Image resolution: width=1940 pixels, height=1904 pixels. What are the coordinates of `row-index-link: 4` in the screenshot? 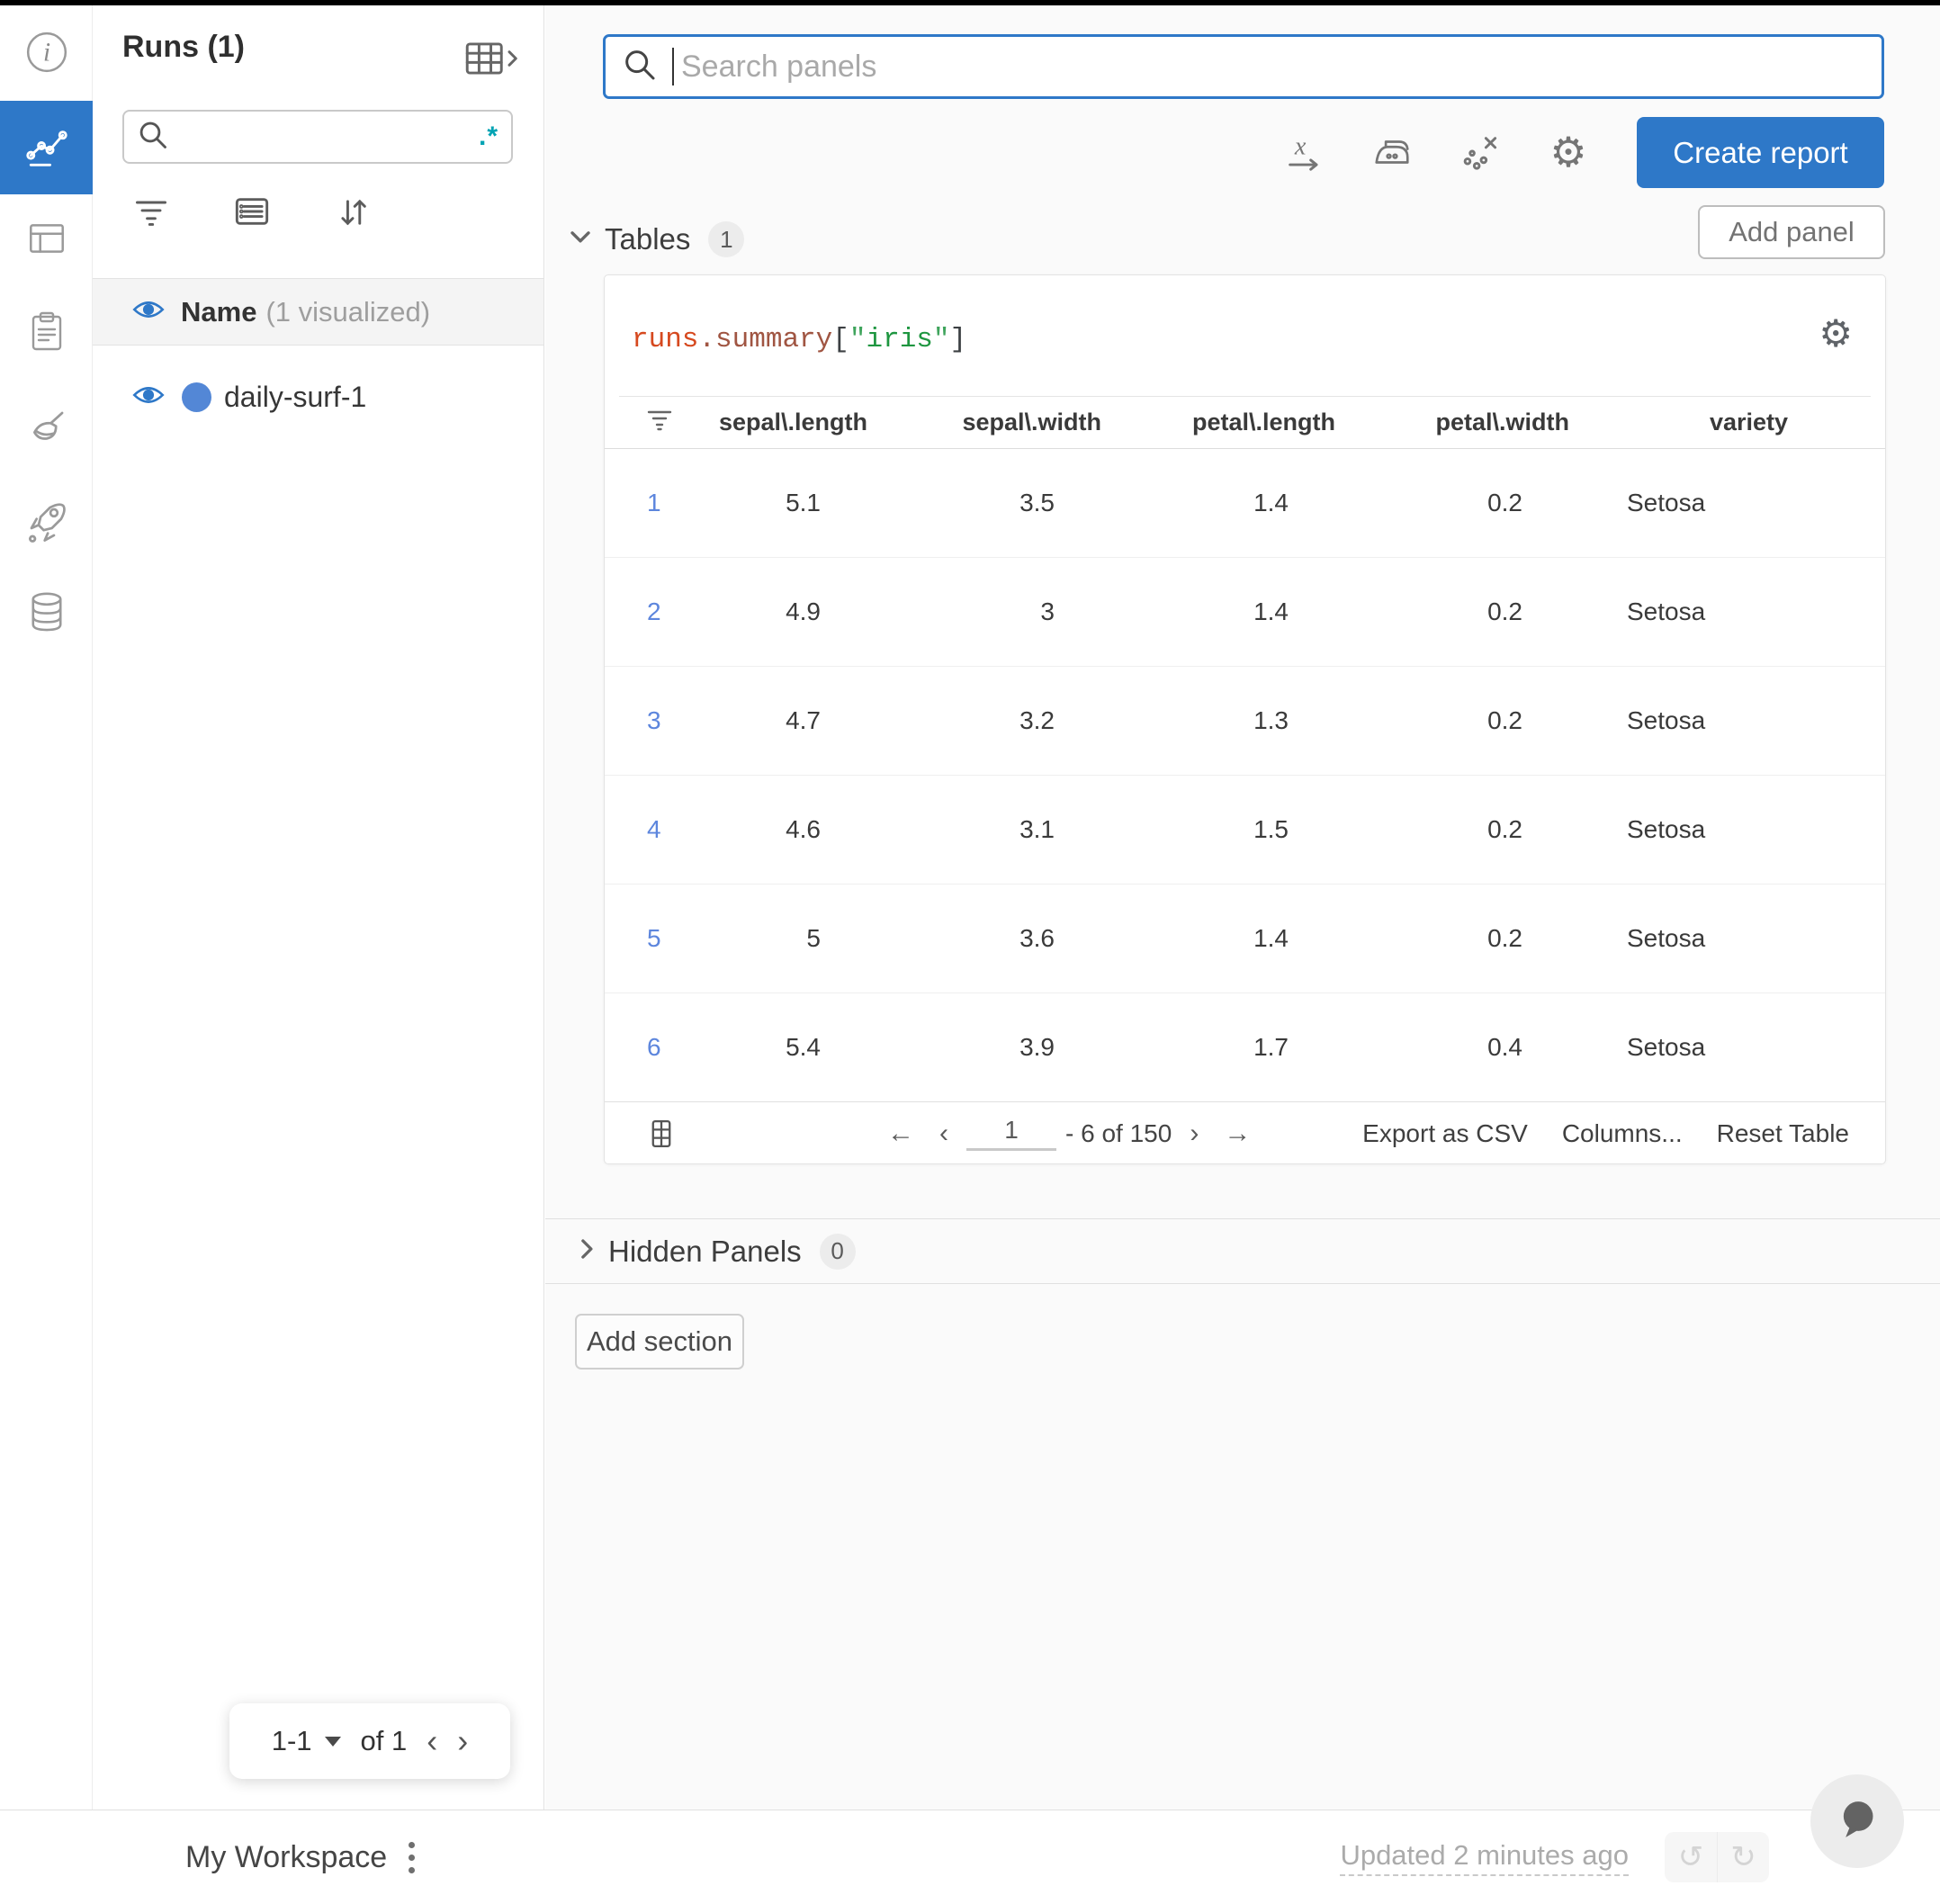 It's located at (659, 830).